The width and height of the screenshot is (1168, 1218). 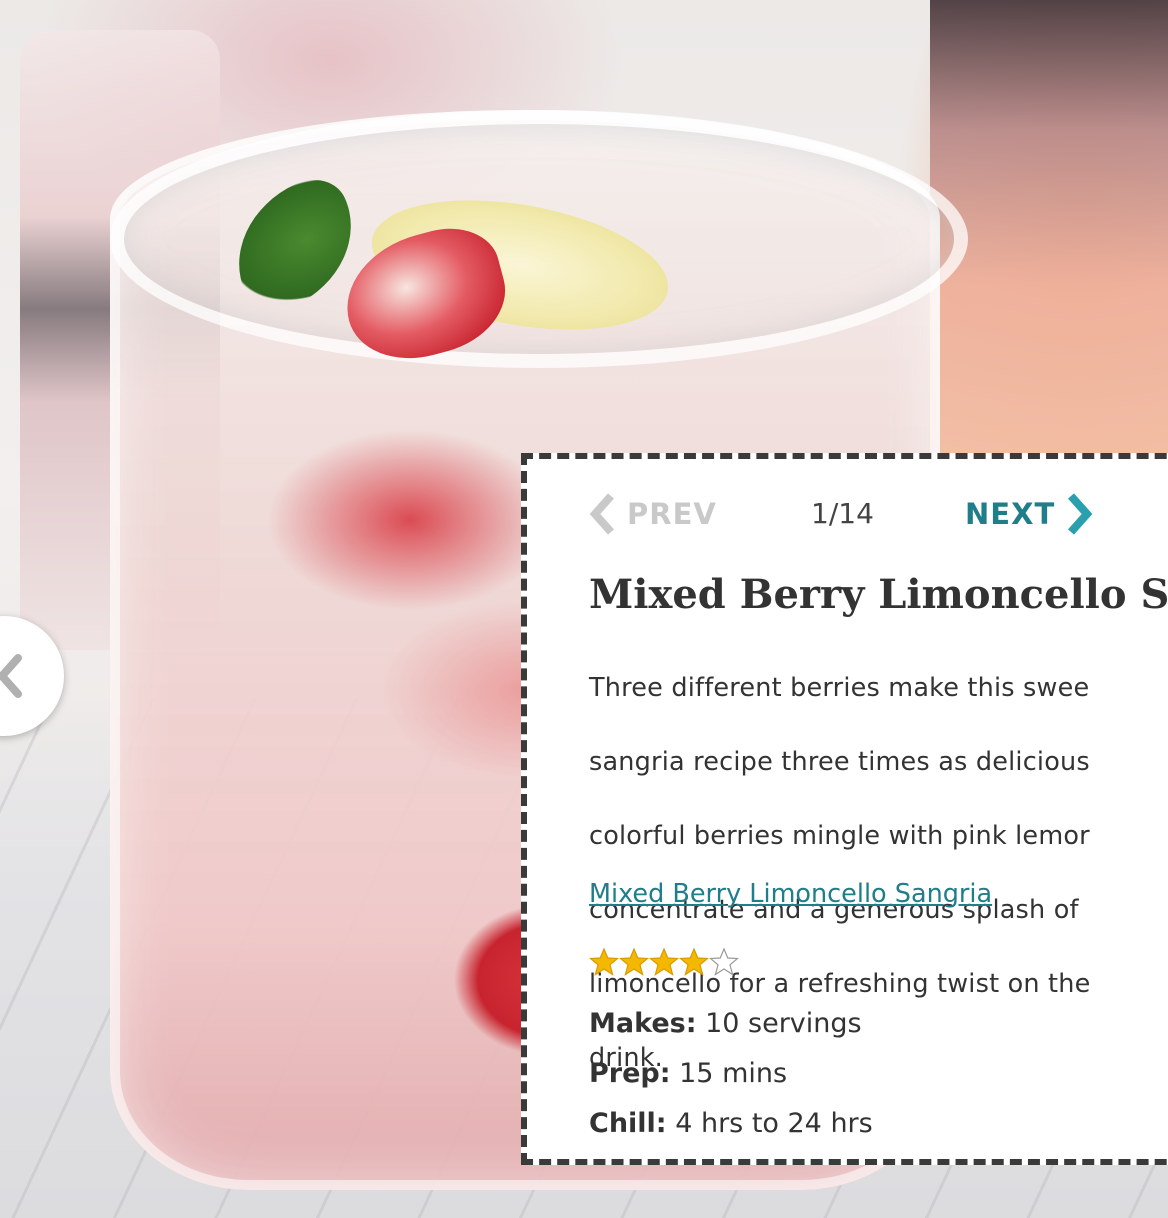 What do you see at coordinates (643, 1023) in the screenshot?
I see `fact-label: Makes:` at bounding box center [643, 1023].